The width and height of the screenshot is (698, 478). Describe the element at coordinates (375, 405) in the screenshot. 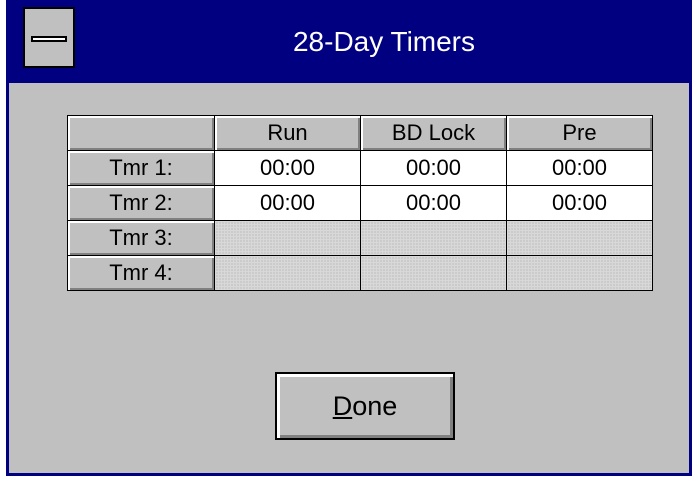

I see `done-label: one` at that location.